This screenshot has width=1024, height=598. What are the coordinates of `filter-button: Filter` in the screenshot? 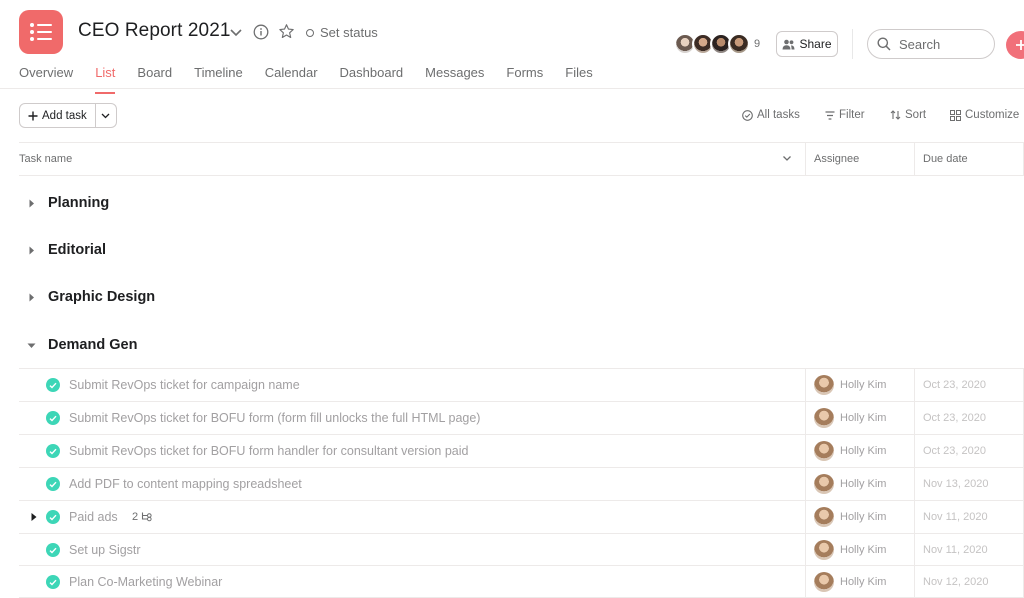 It's located at (845, 115).